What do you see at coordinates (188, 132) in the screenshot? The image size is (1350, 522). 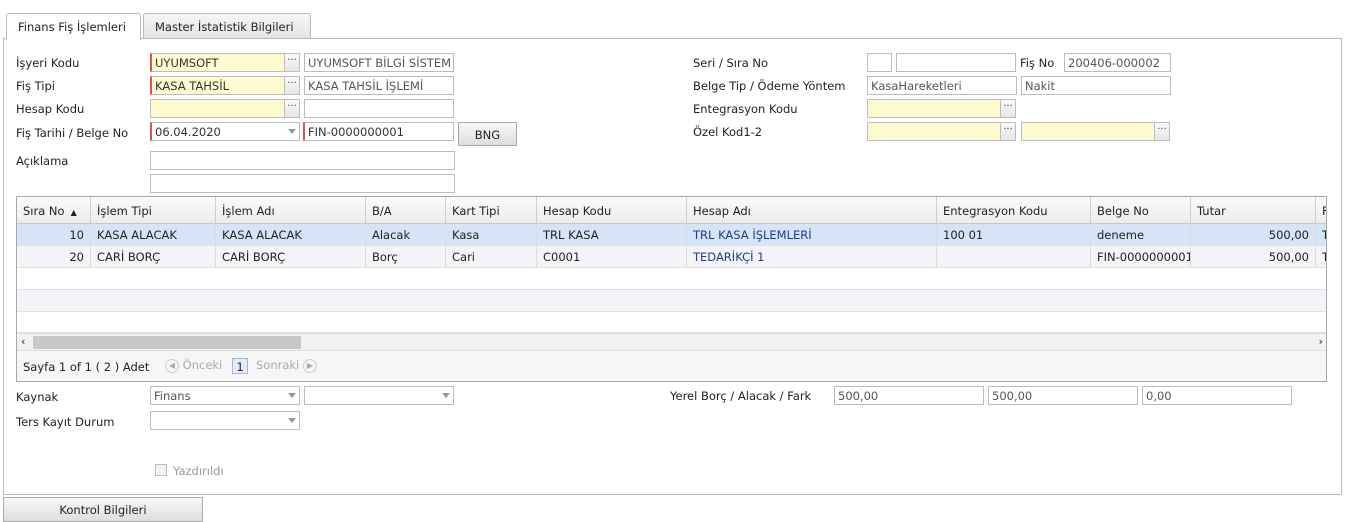 I see `fis-tarihi-value: 06.04.2020` at bounding box center [188, 132].